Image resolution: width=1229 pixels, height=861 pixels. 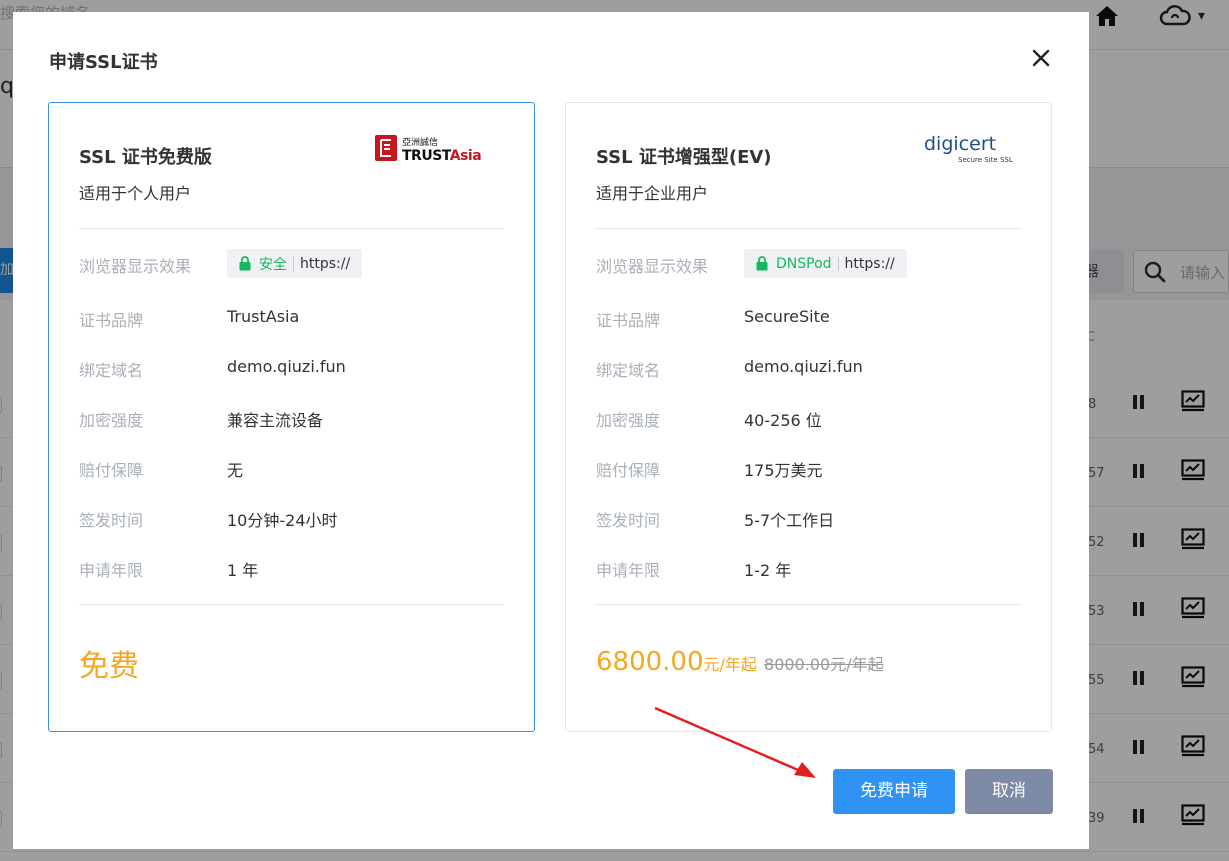 I want to click on free-apply-button: 免费申请, so click(x=894, y=791).